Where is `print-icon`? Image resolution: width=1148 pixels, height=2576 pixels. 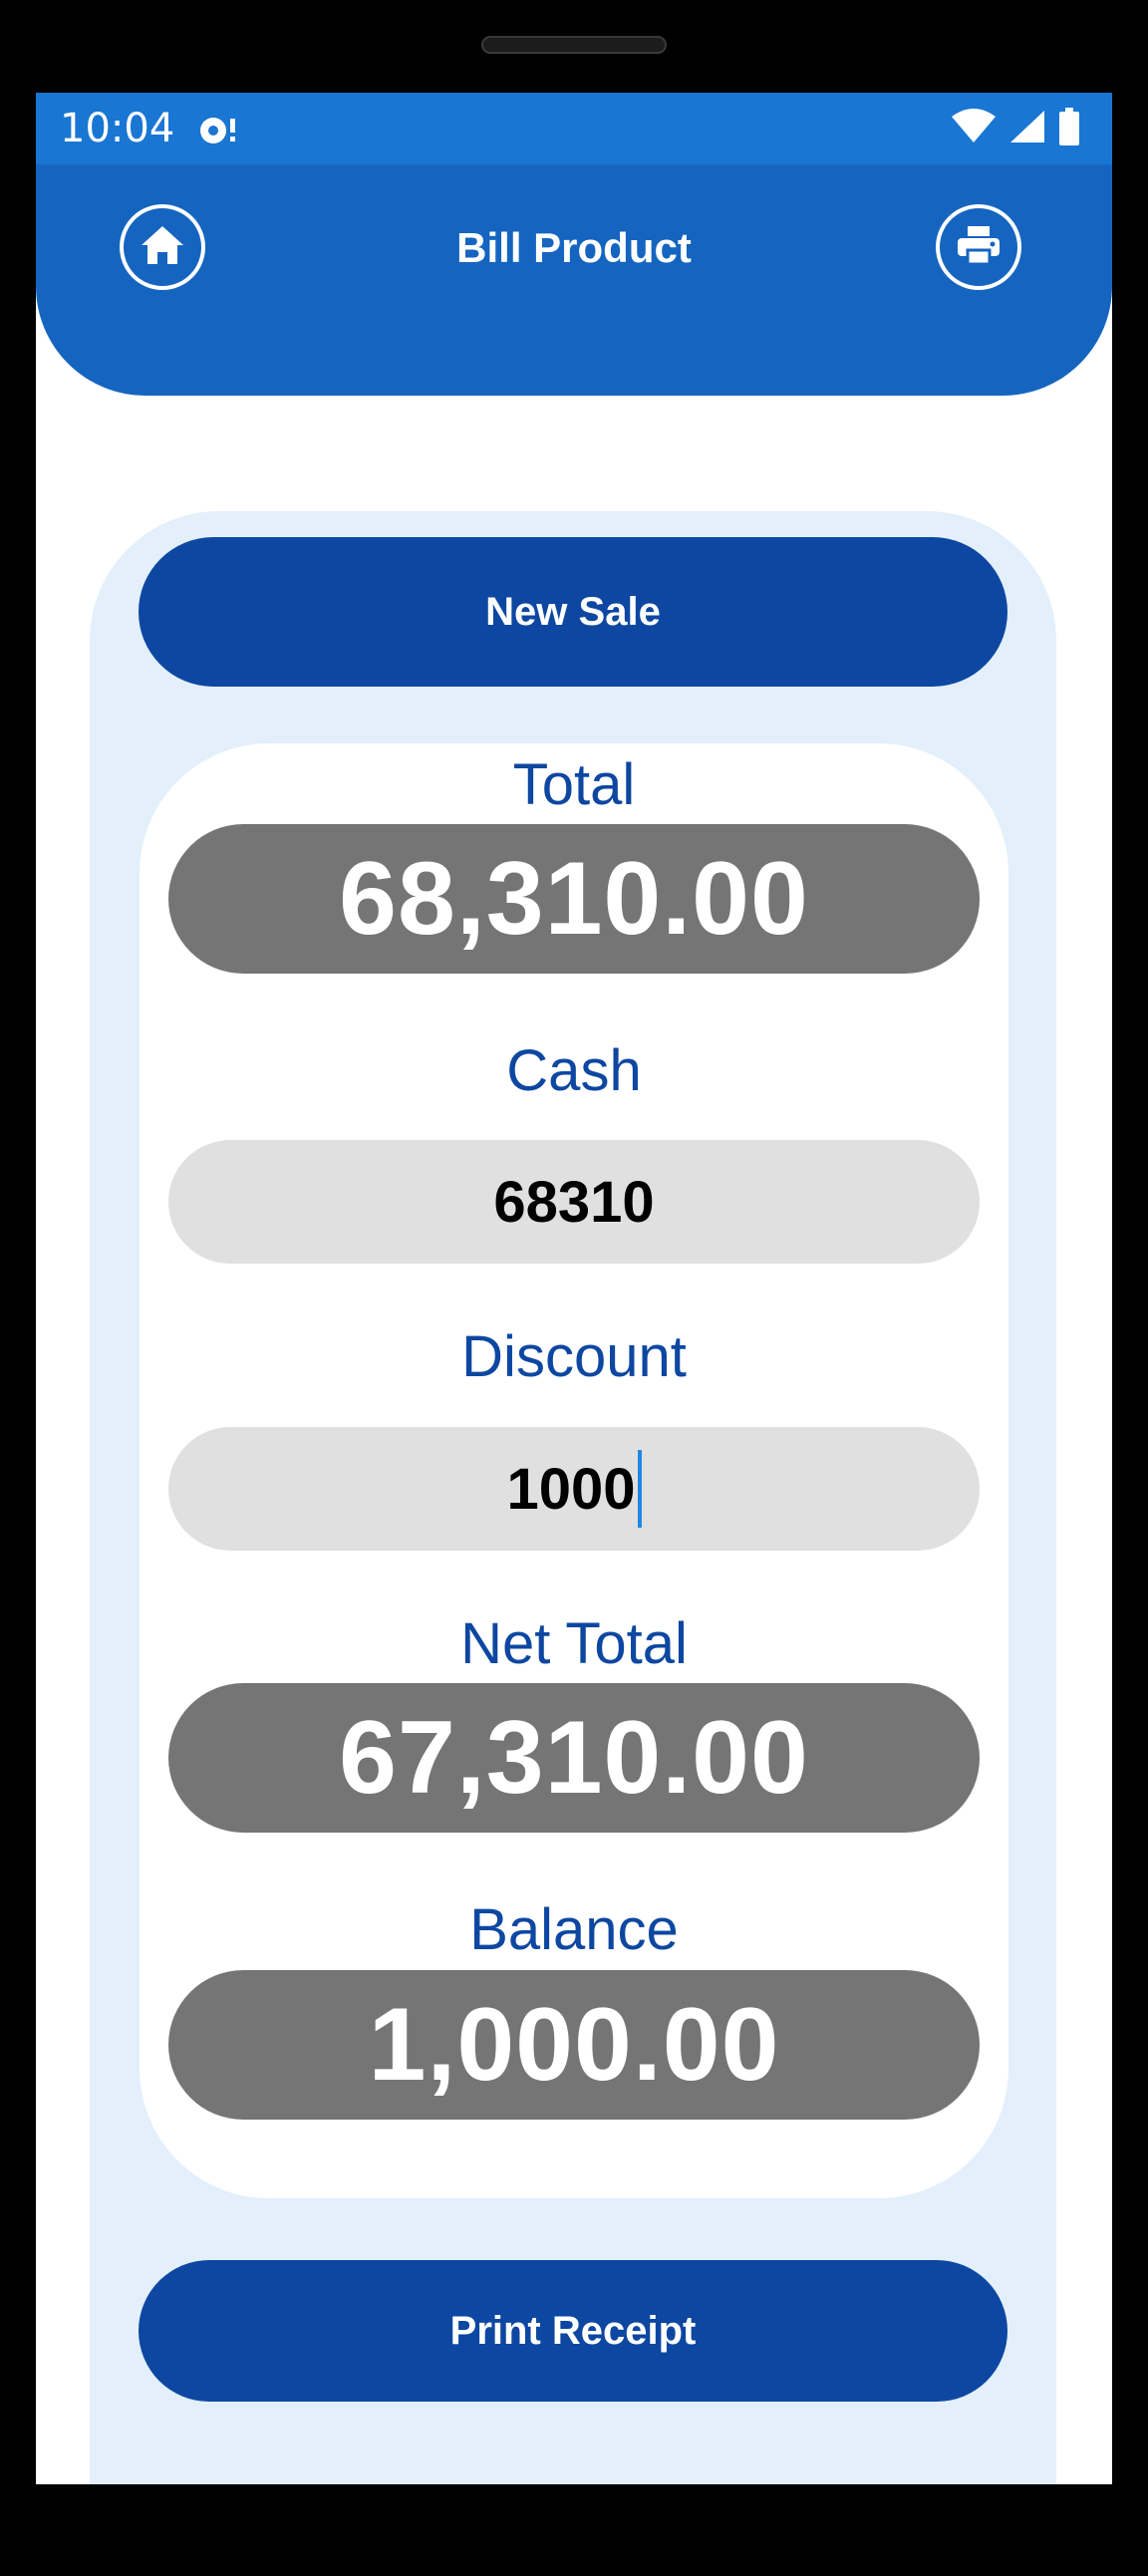
print-icon is located at coordinates (979, 247).